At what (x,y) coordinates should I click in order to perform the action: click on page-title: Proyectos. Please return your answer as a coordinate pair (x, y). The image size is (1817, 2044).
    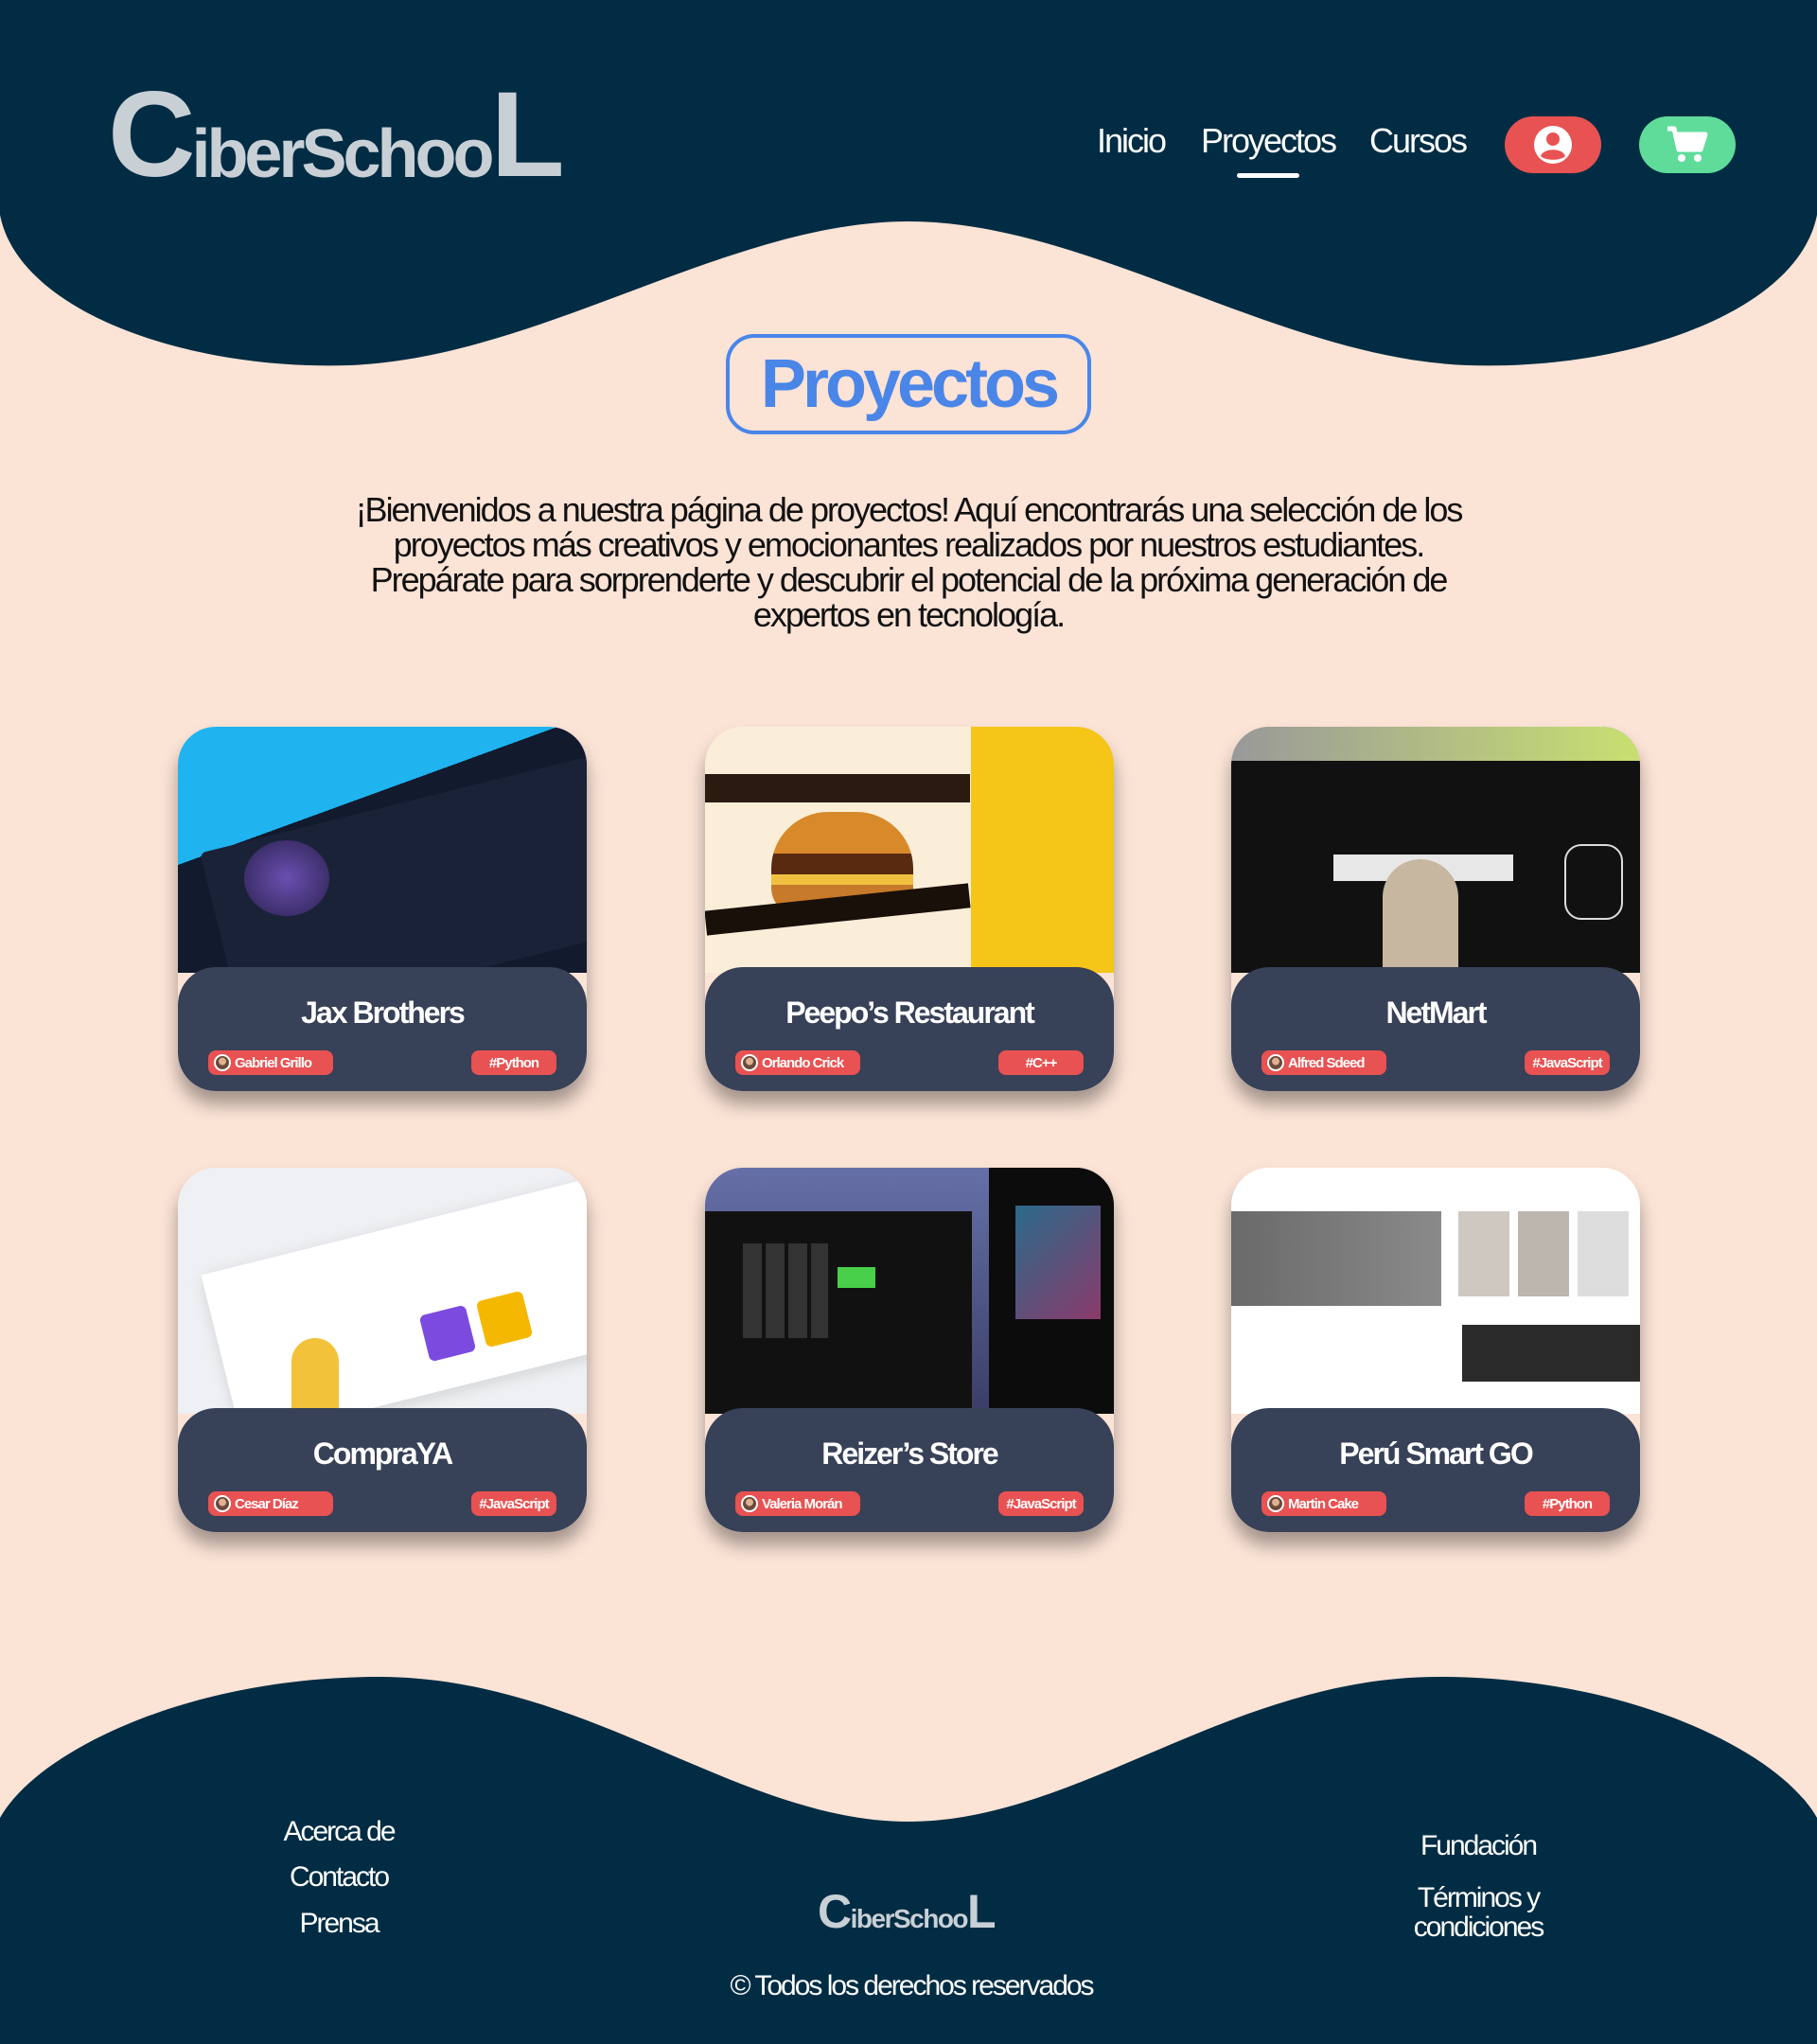
    Looking at the image, I should click on (908, 384).